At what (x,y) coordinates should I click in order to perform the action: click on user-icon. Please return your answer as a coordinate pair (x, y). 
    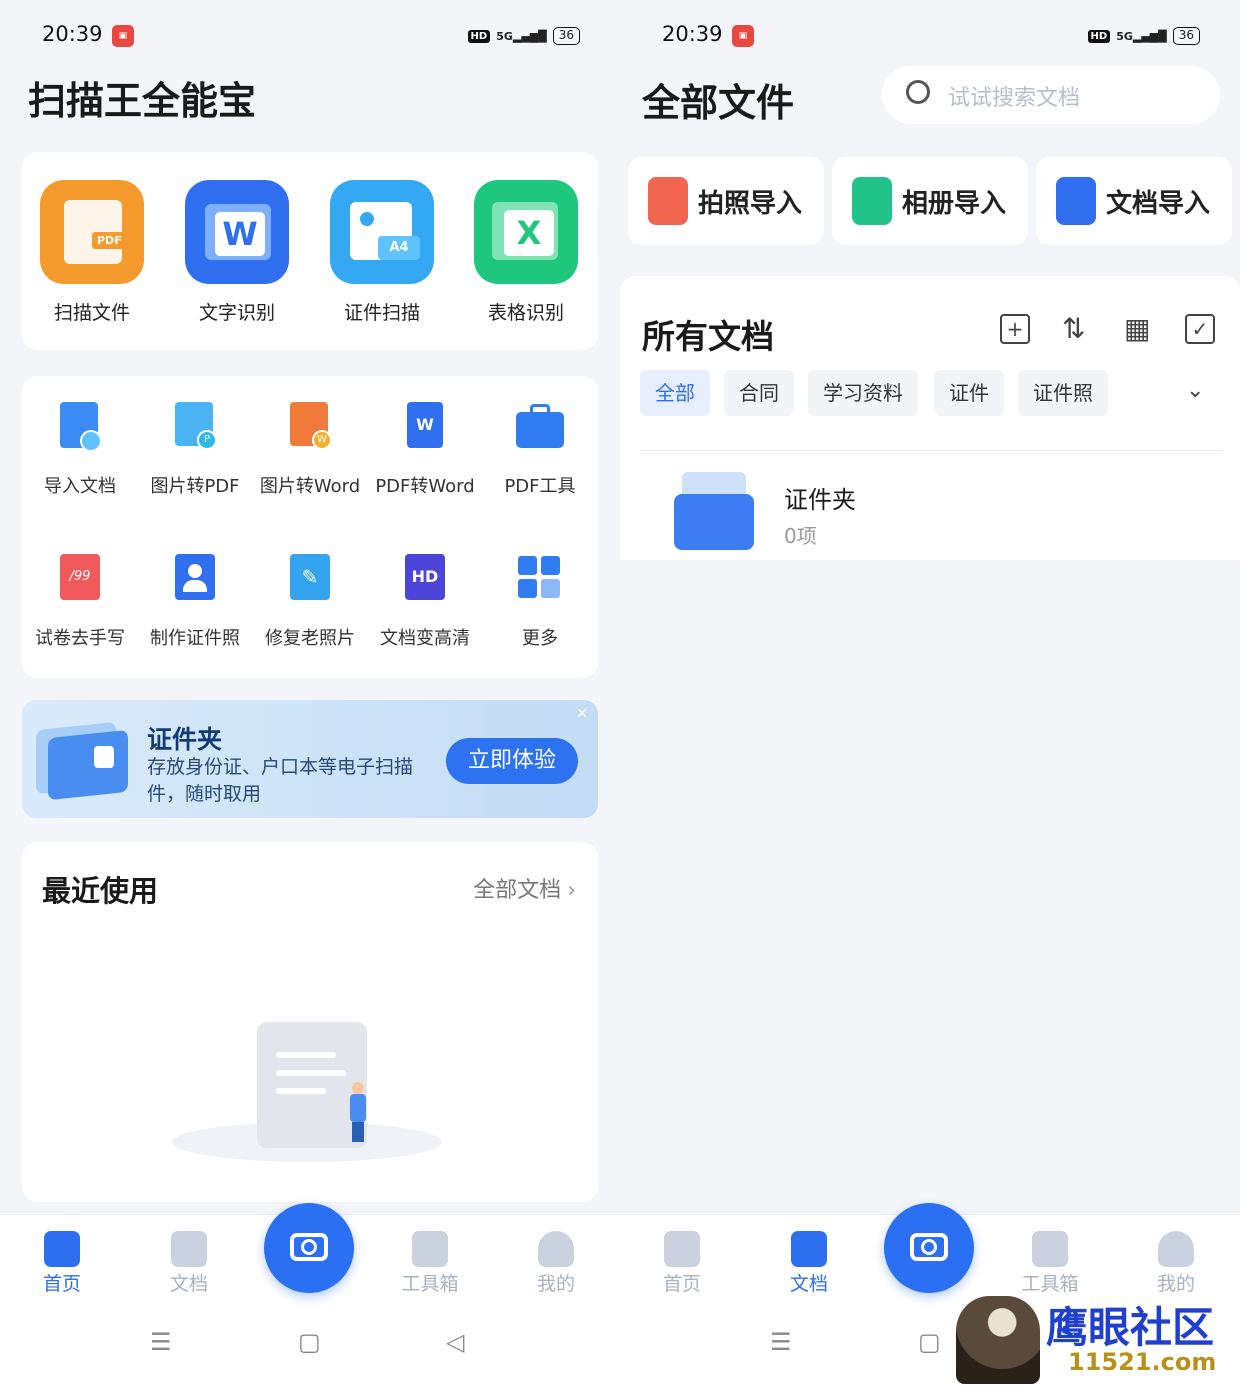
    Looking at the image, I should click on (1176, 1249).